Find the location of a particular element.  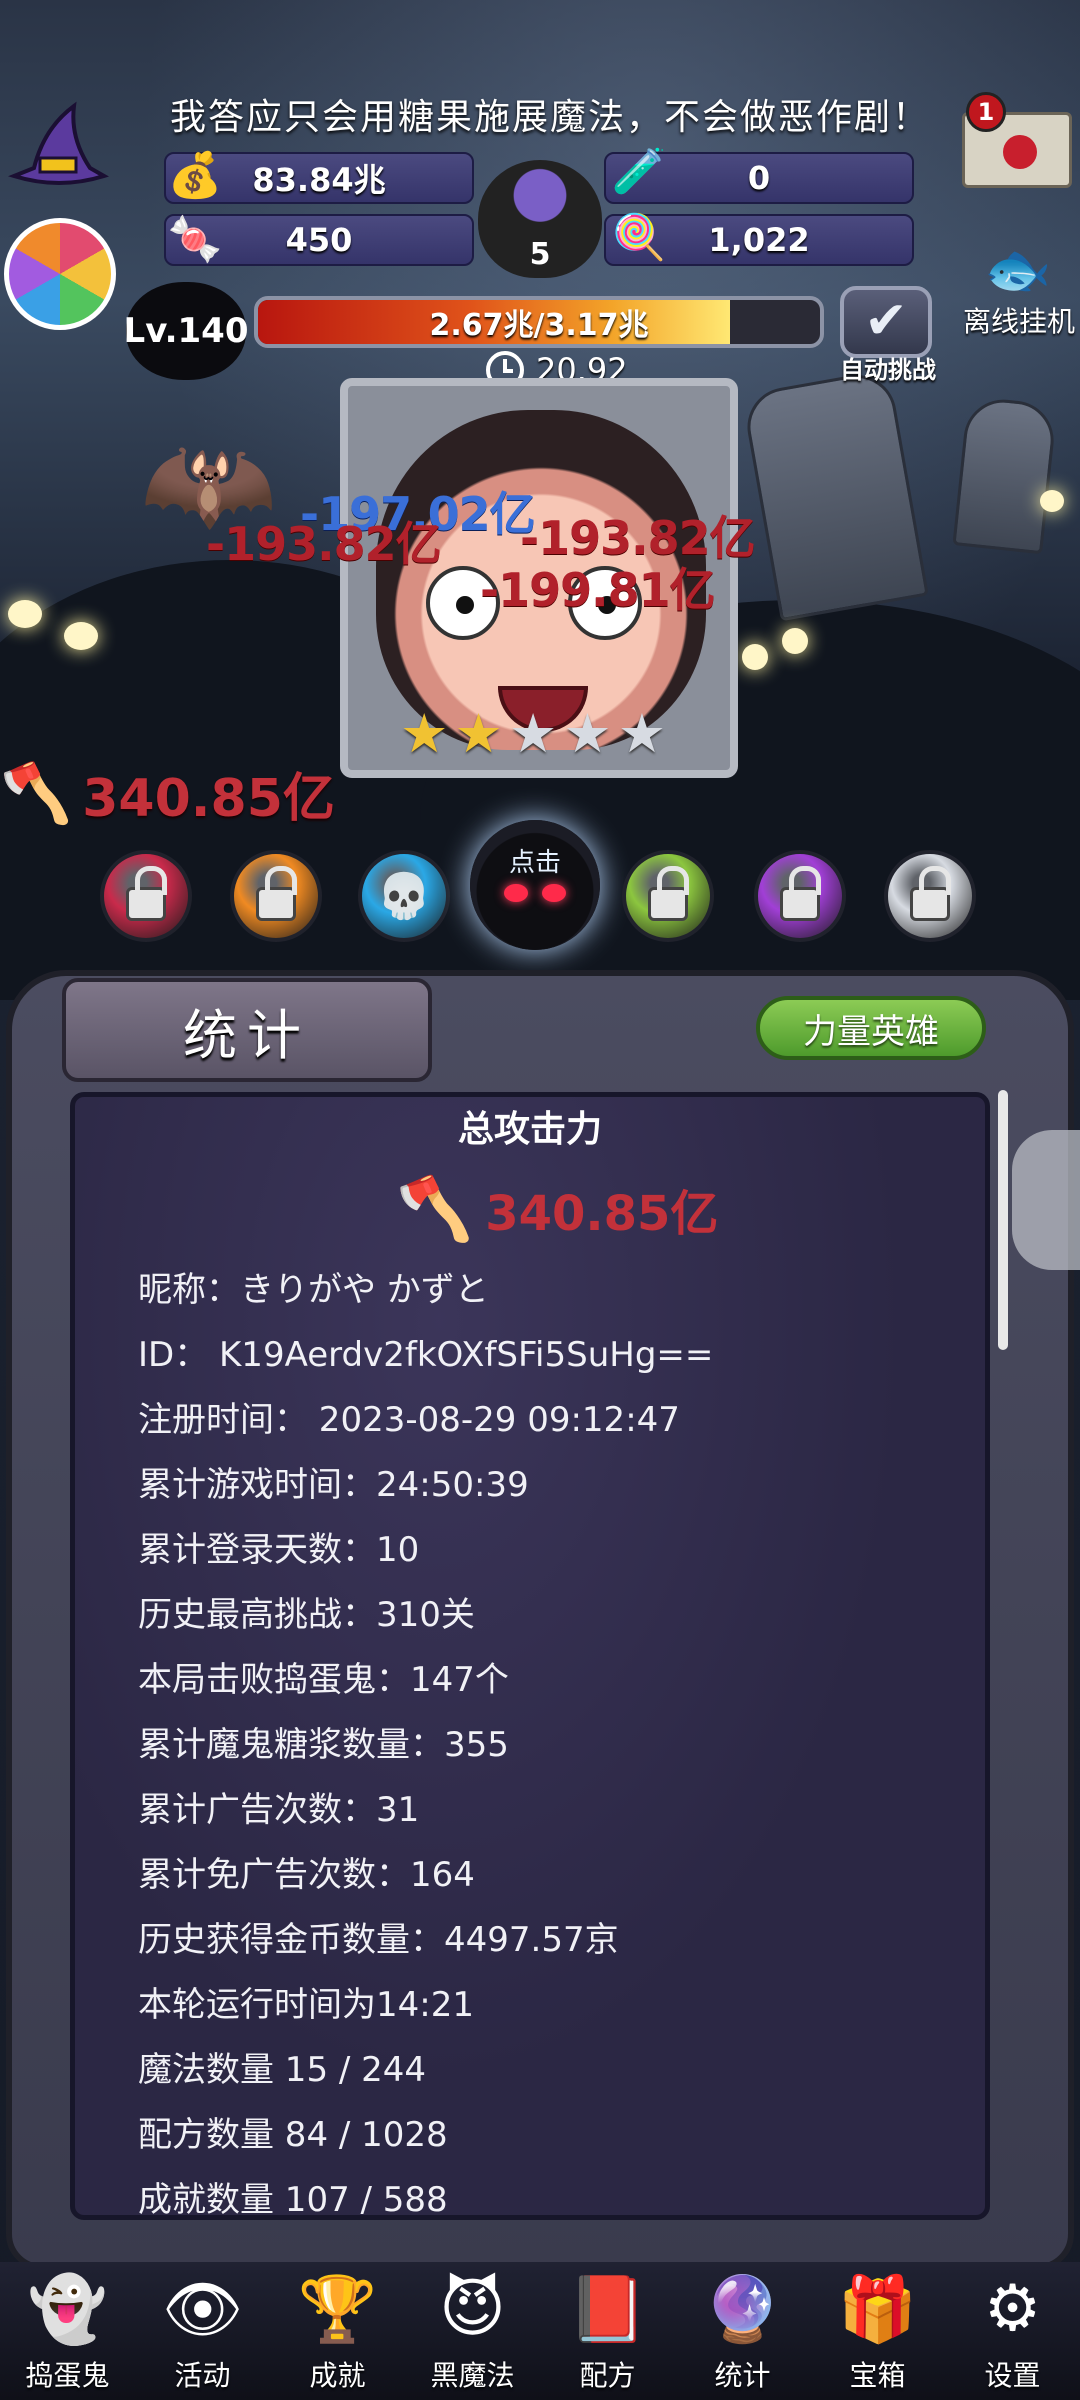

skill-orb-ghost: 💀 is located at coordinates (404, 896).